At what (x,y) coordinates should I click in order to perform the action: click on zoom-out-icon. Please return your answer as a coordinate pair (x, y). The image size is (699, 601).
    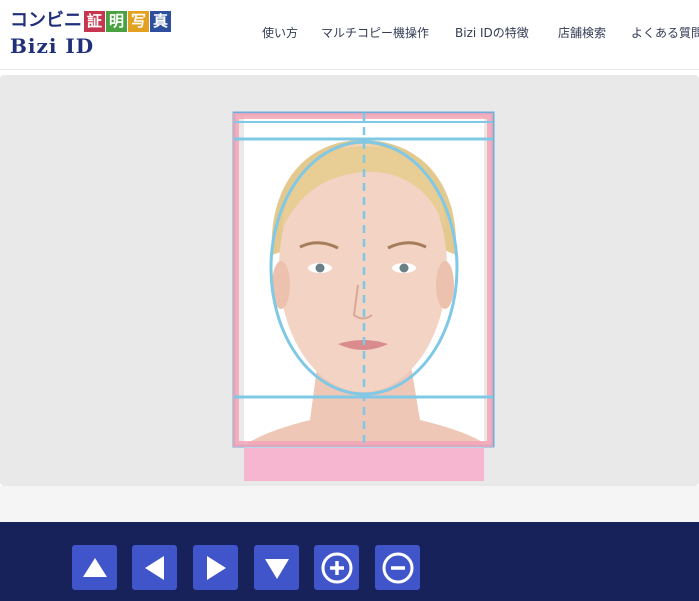
    Looking at the image, I should click on (397, 567).